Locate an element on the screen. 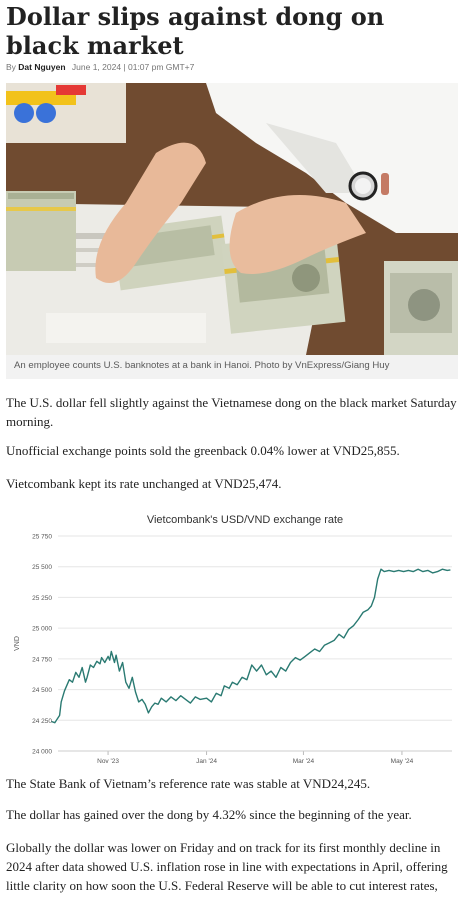 This screenshot has width=474, height=898. series-line is located at coordinates (251, 646).